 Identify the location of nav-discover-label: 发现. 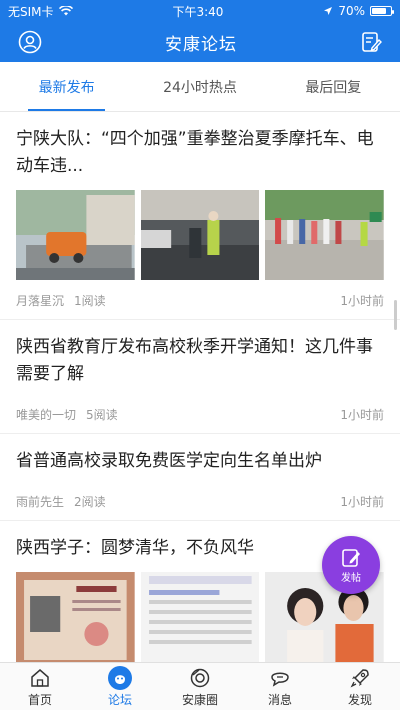
(359, 699).